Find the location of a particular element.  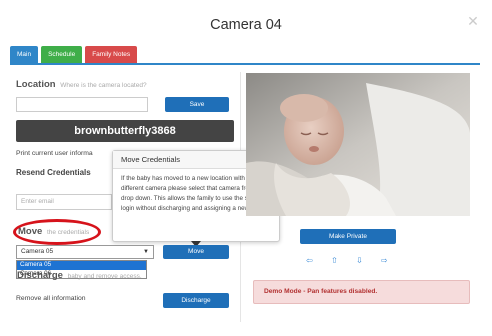

demo-mode-alert: Demo Mode - Pan features disabled. is located at coordinates (361, 292).